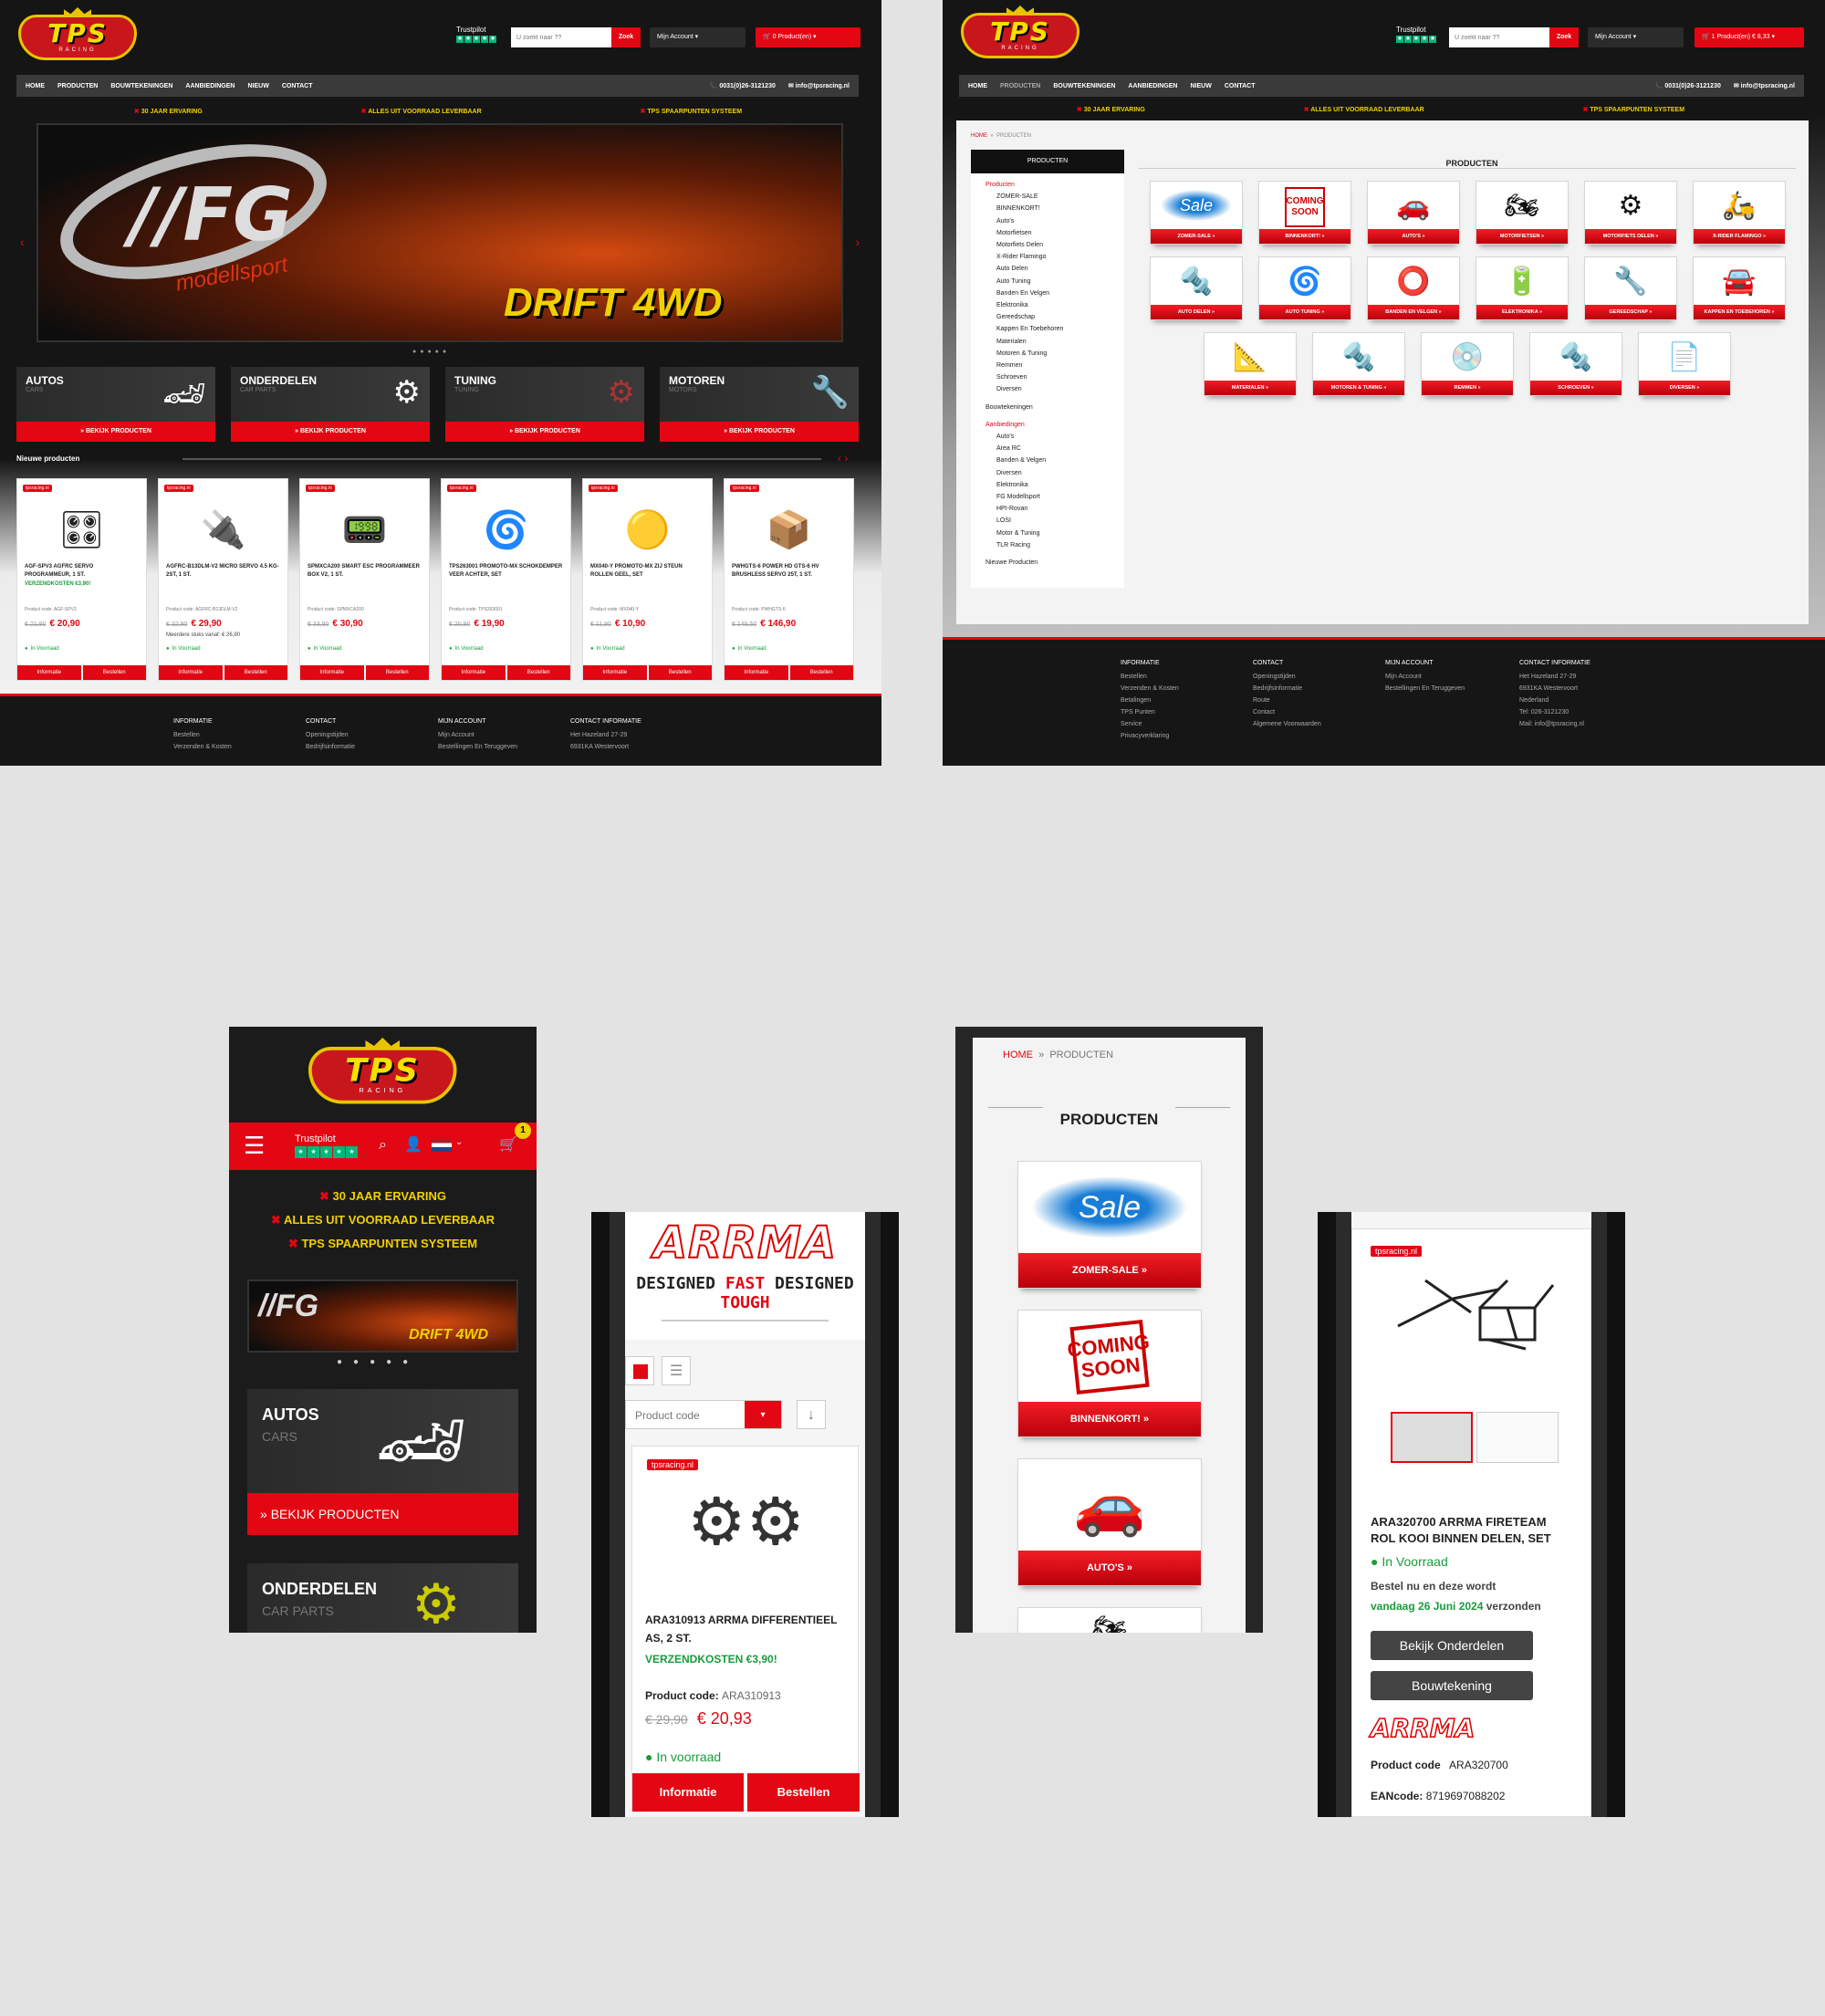 The height and width of the screenshot is (2016, 1825). Describe the element at coordinates (1413, 288) in the screenshot. I see `category-tile: ⭕ BANDEN EN VELGEN »` at that location.